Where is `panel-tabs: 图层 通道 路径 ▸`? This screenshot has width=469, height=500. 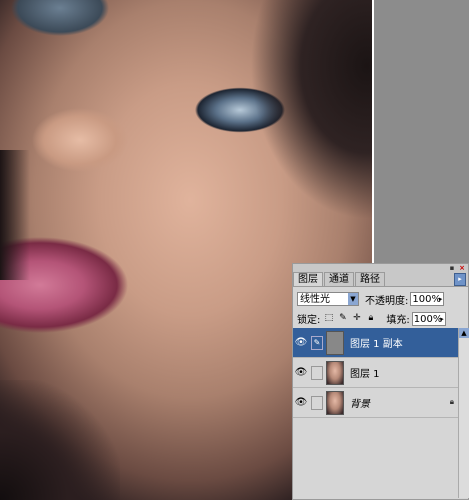 panel-tabs: 图层 通道 路径 ▸ is located at coordinates (380, 279).